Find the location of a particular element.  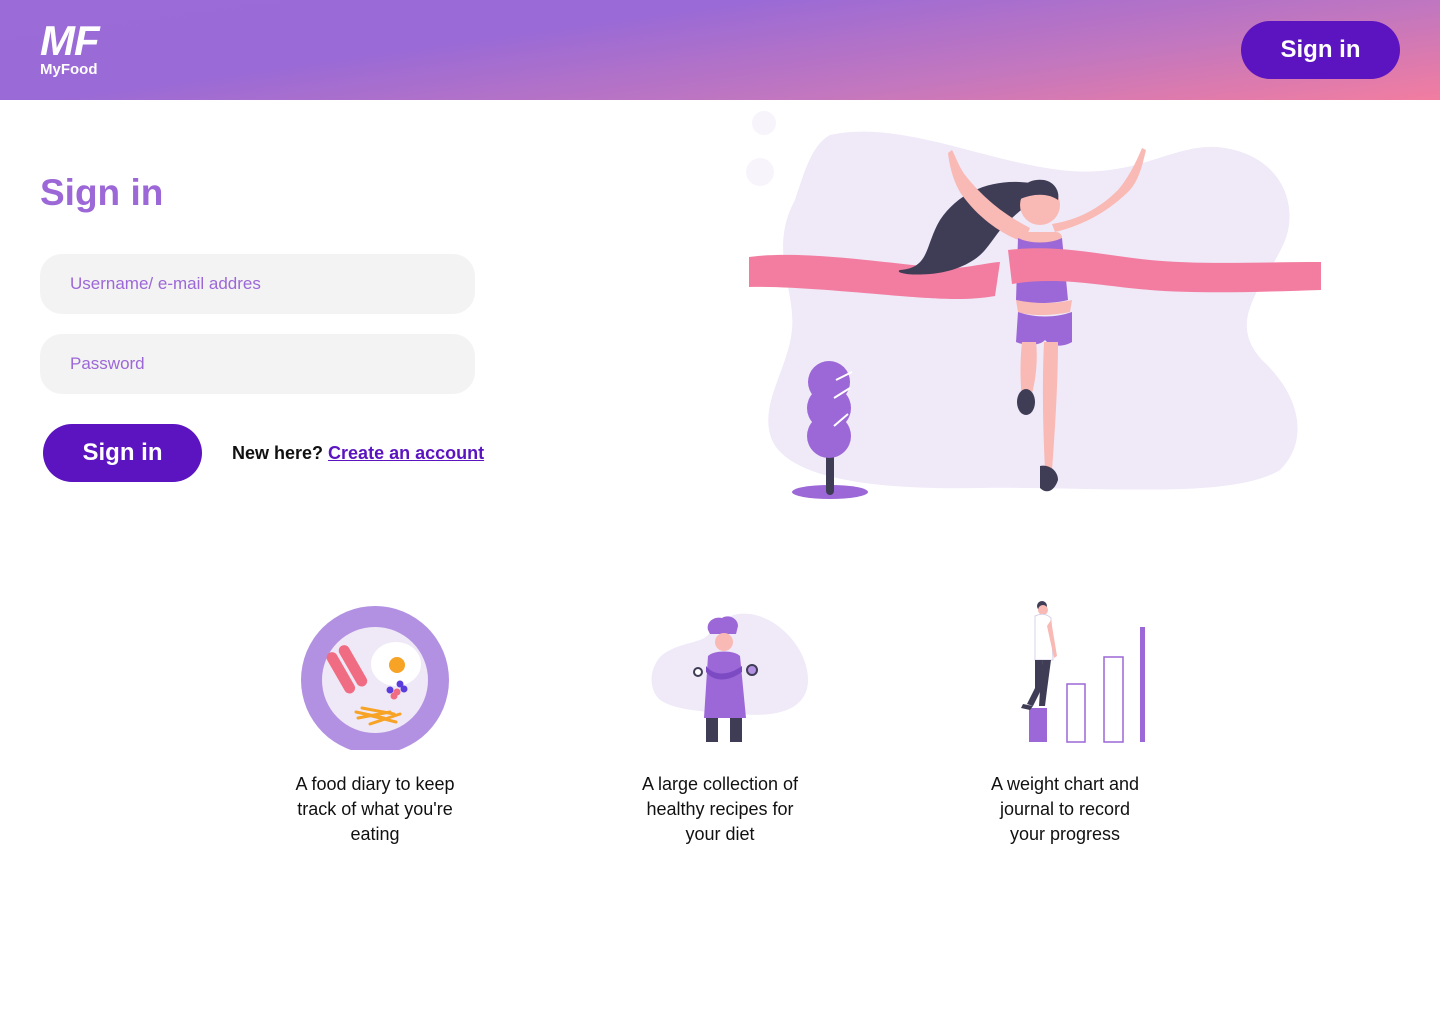

chef-icon is located at coordinates (729, 677).